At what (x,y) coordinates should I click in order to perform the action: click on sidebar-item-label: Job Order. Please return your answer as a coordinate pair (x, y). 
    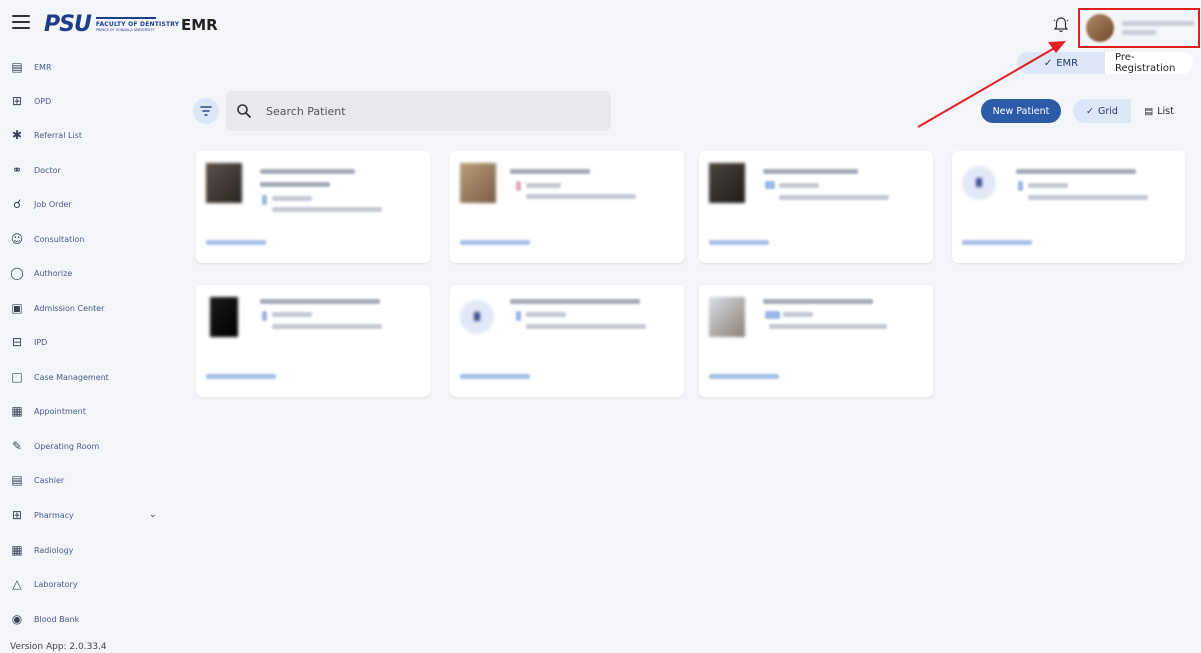
    Looking at the image, I should click on (53, 204).